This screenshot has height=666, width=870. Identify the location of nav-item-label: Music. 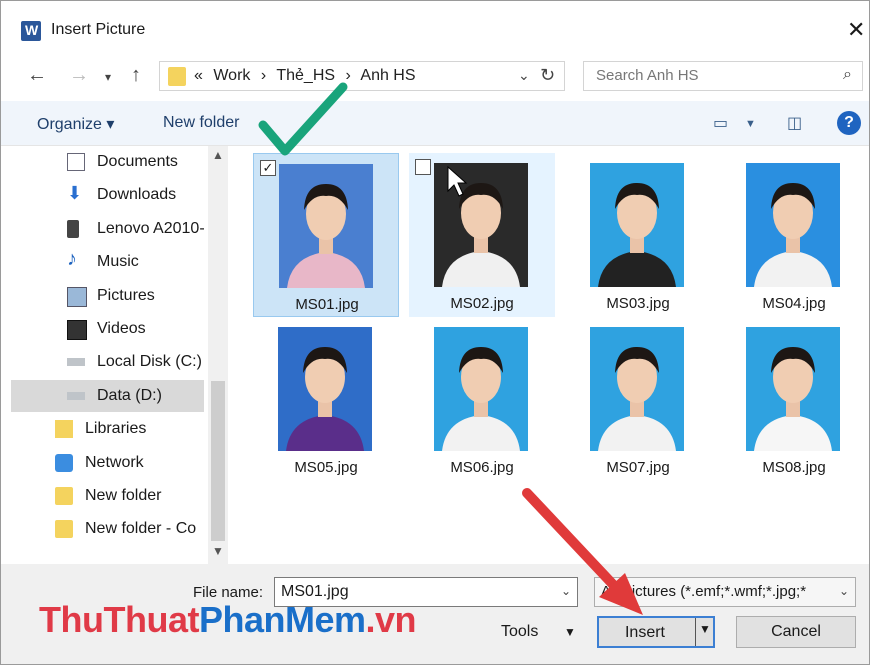
(118, 262).